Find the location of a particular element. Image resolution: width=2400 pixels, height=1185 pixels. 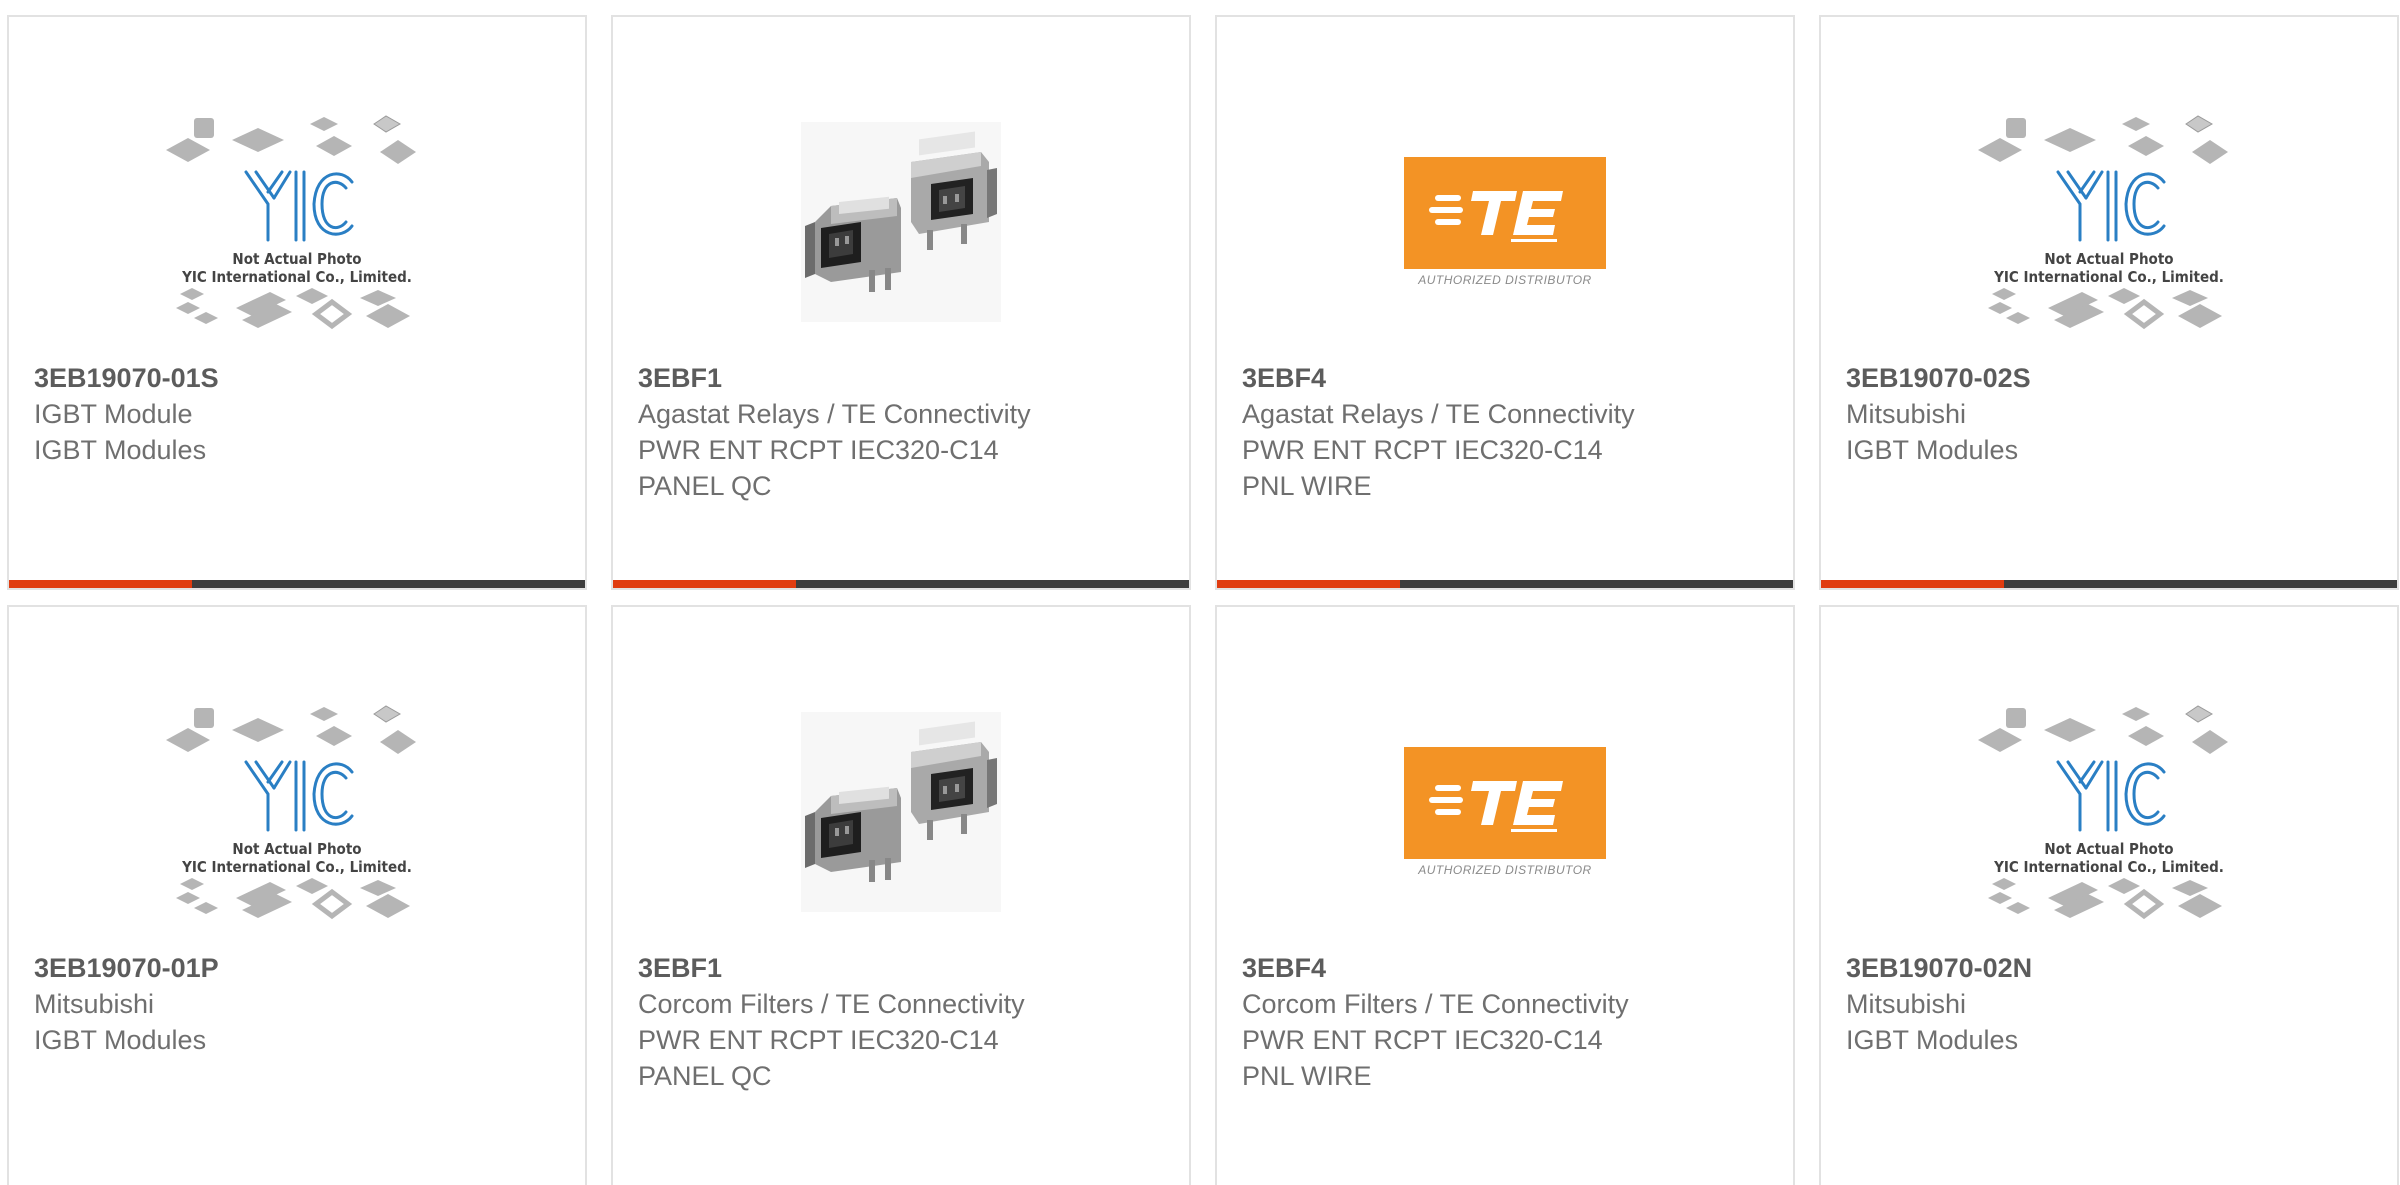

product-info: 3EB19070-02S Mitsubishi IGBT Modules is located at coordinates (2111, 414).